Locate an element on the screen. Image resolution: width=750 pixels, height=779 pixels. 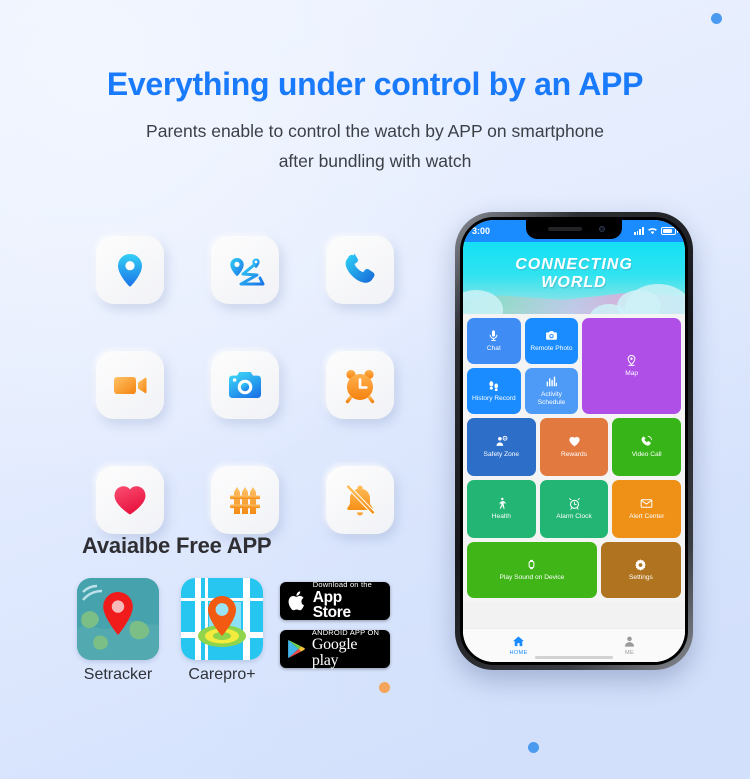
app-store-badge-top: Download on the is located at coordinates (342, 585).